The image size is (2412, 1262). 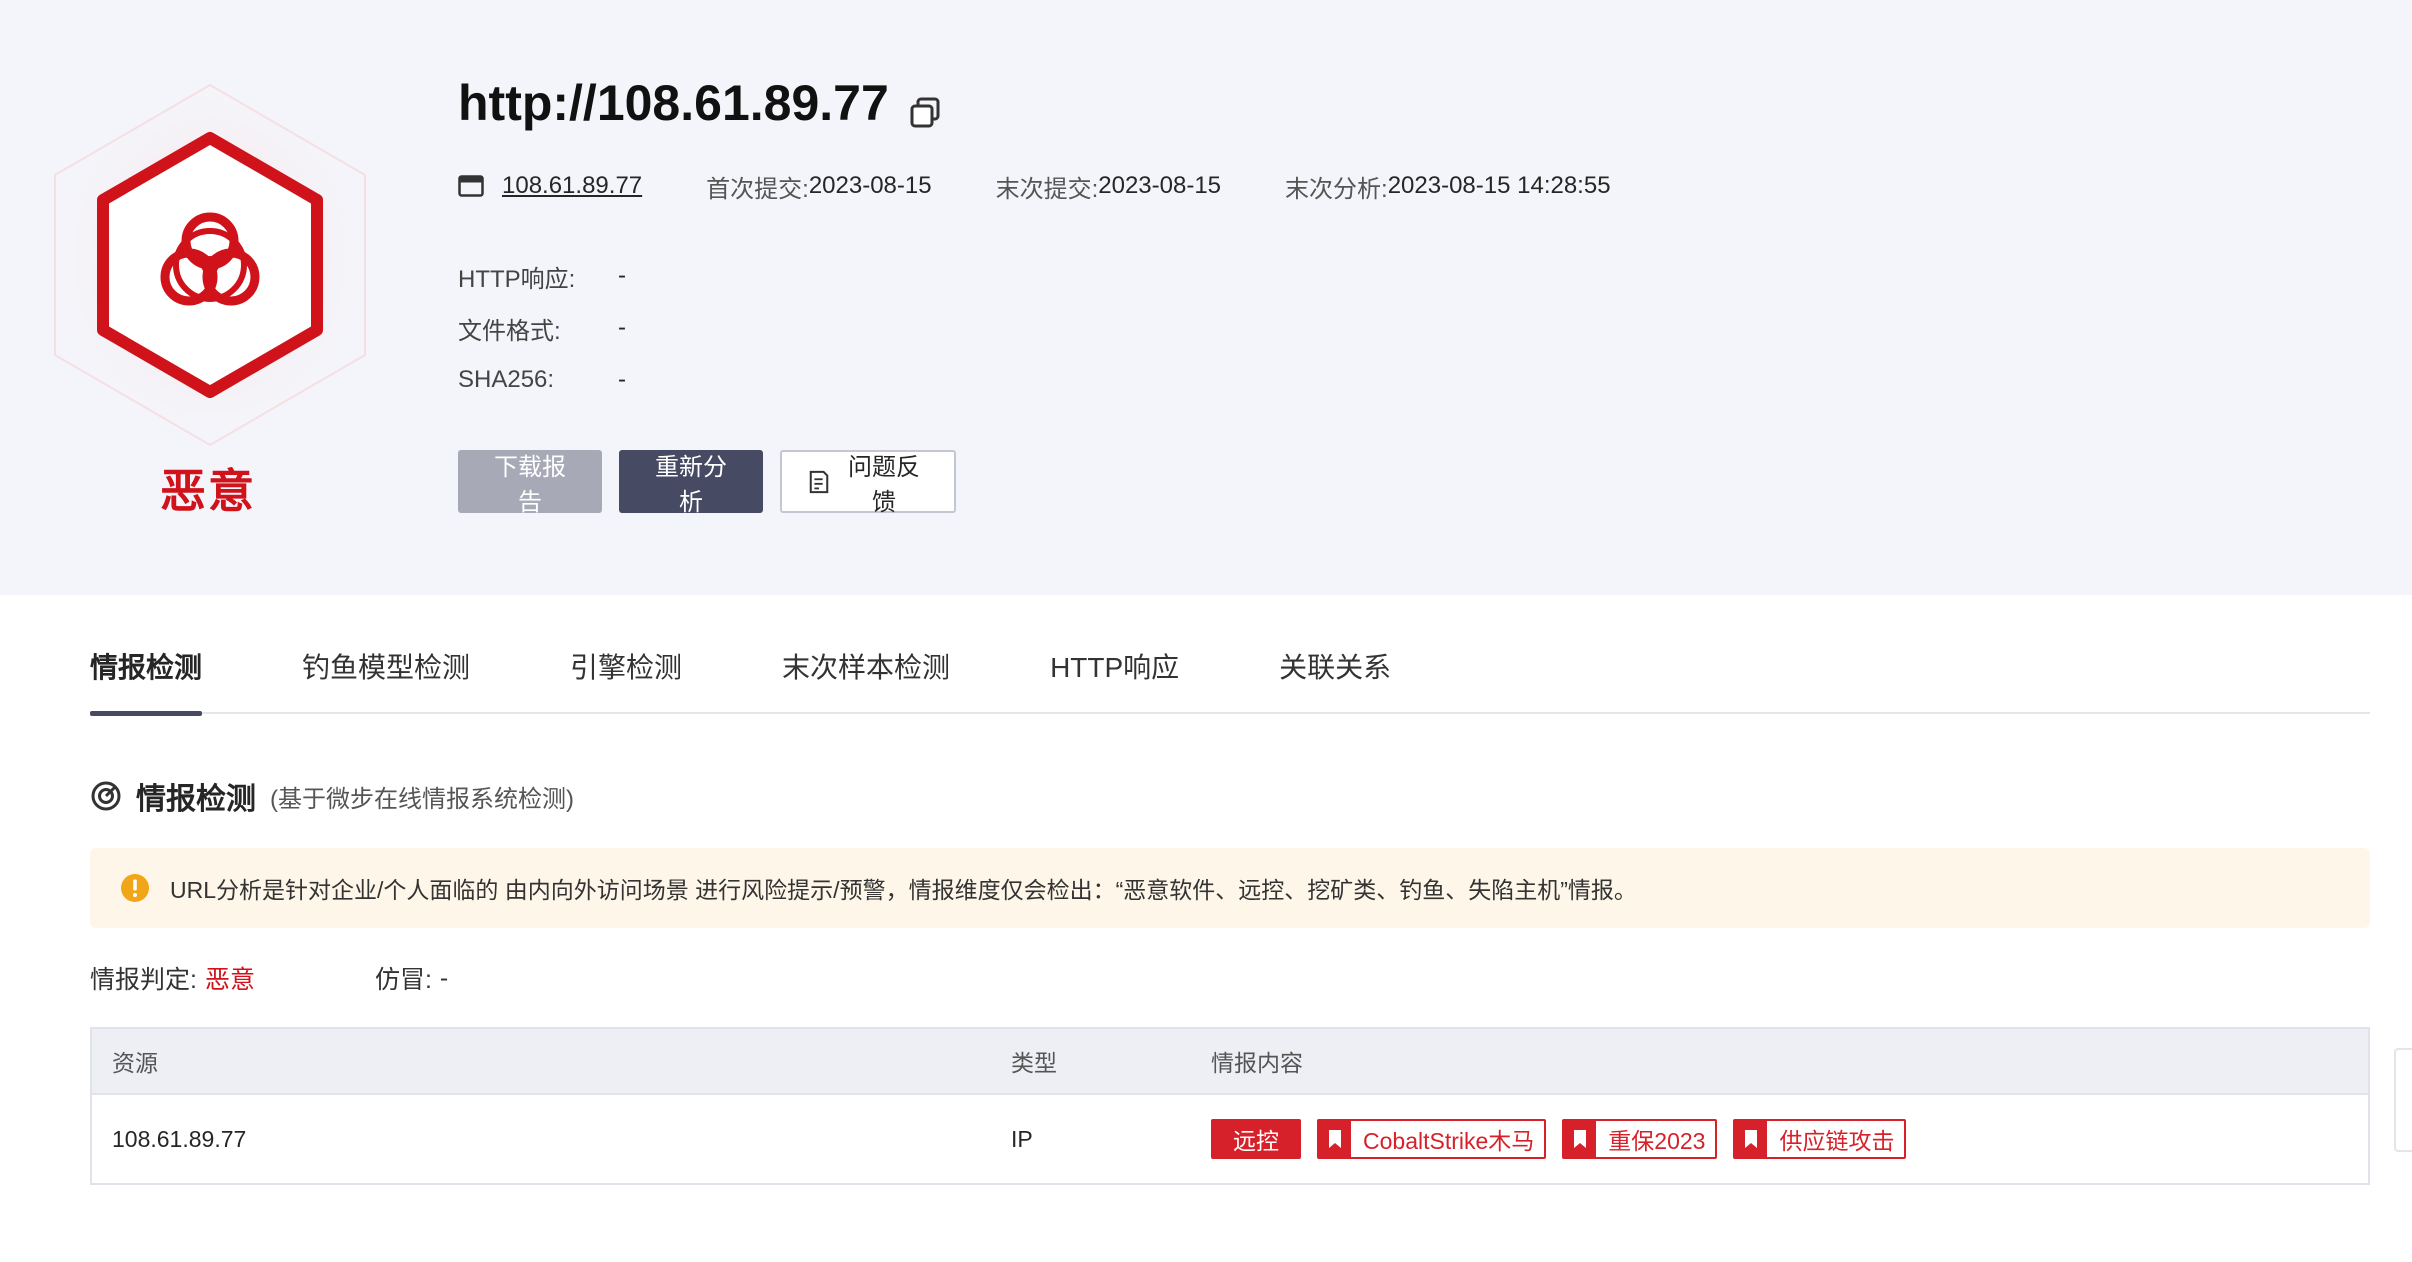 I want to click on tab-last-sample: 末次样本检测, so click(x=866, y=666).